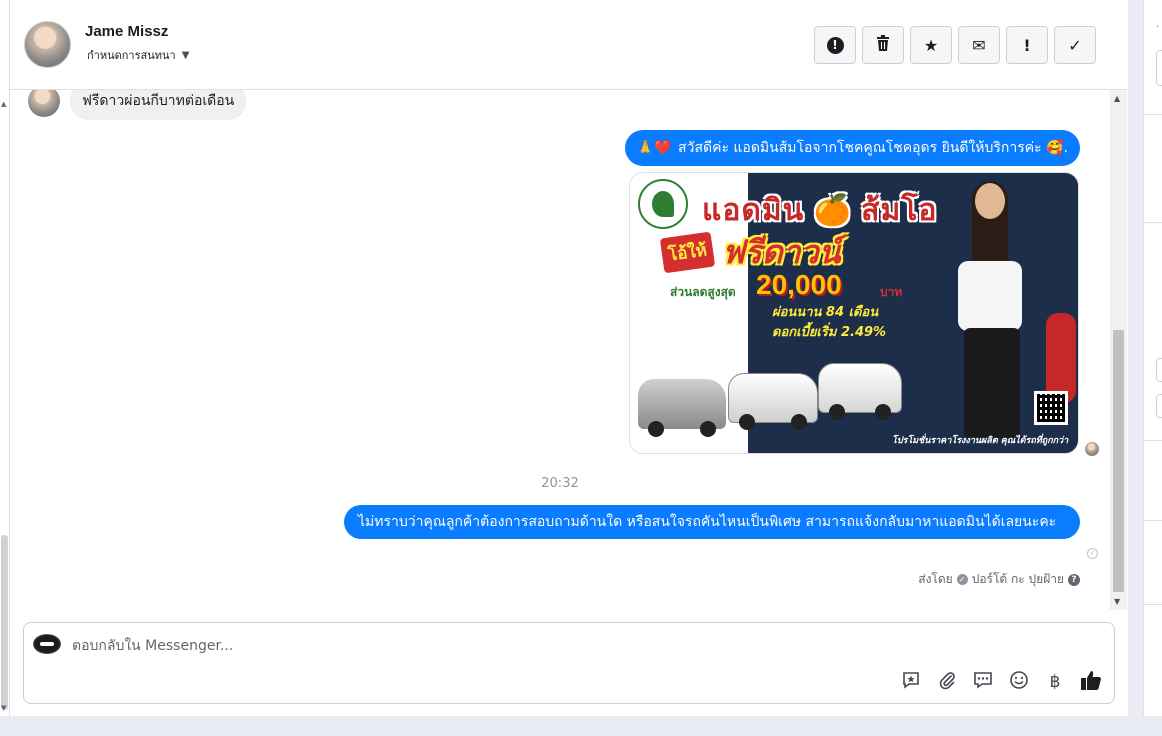 The height and width of the screenshot is (736, 1162). Describe the element at coordinates (703, 292) in the screenshot. I see `promo-discount-label: ส่วนลดสูงสุด` at that location.